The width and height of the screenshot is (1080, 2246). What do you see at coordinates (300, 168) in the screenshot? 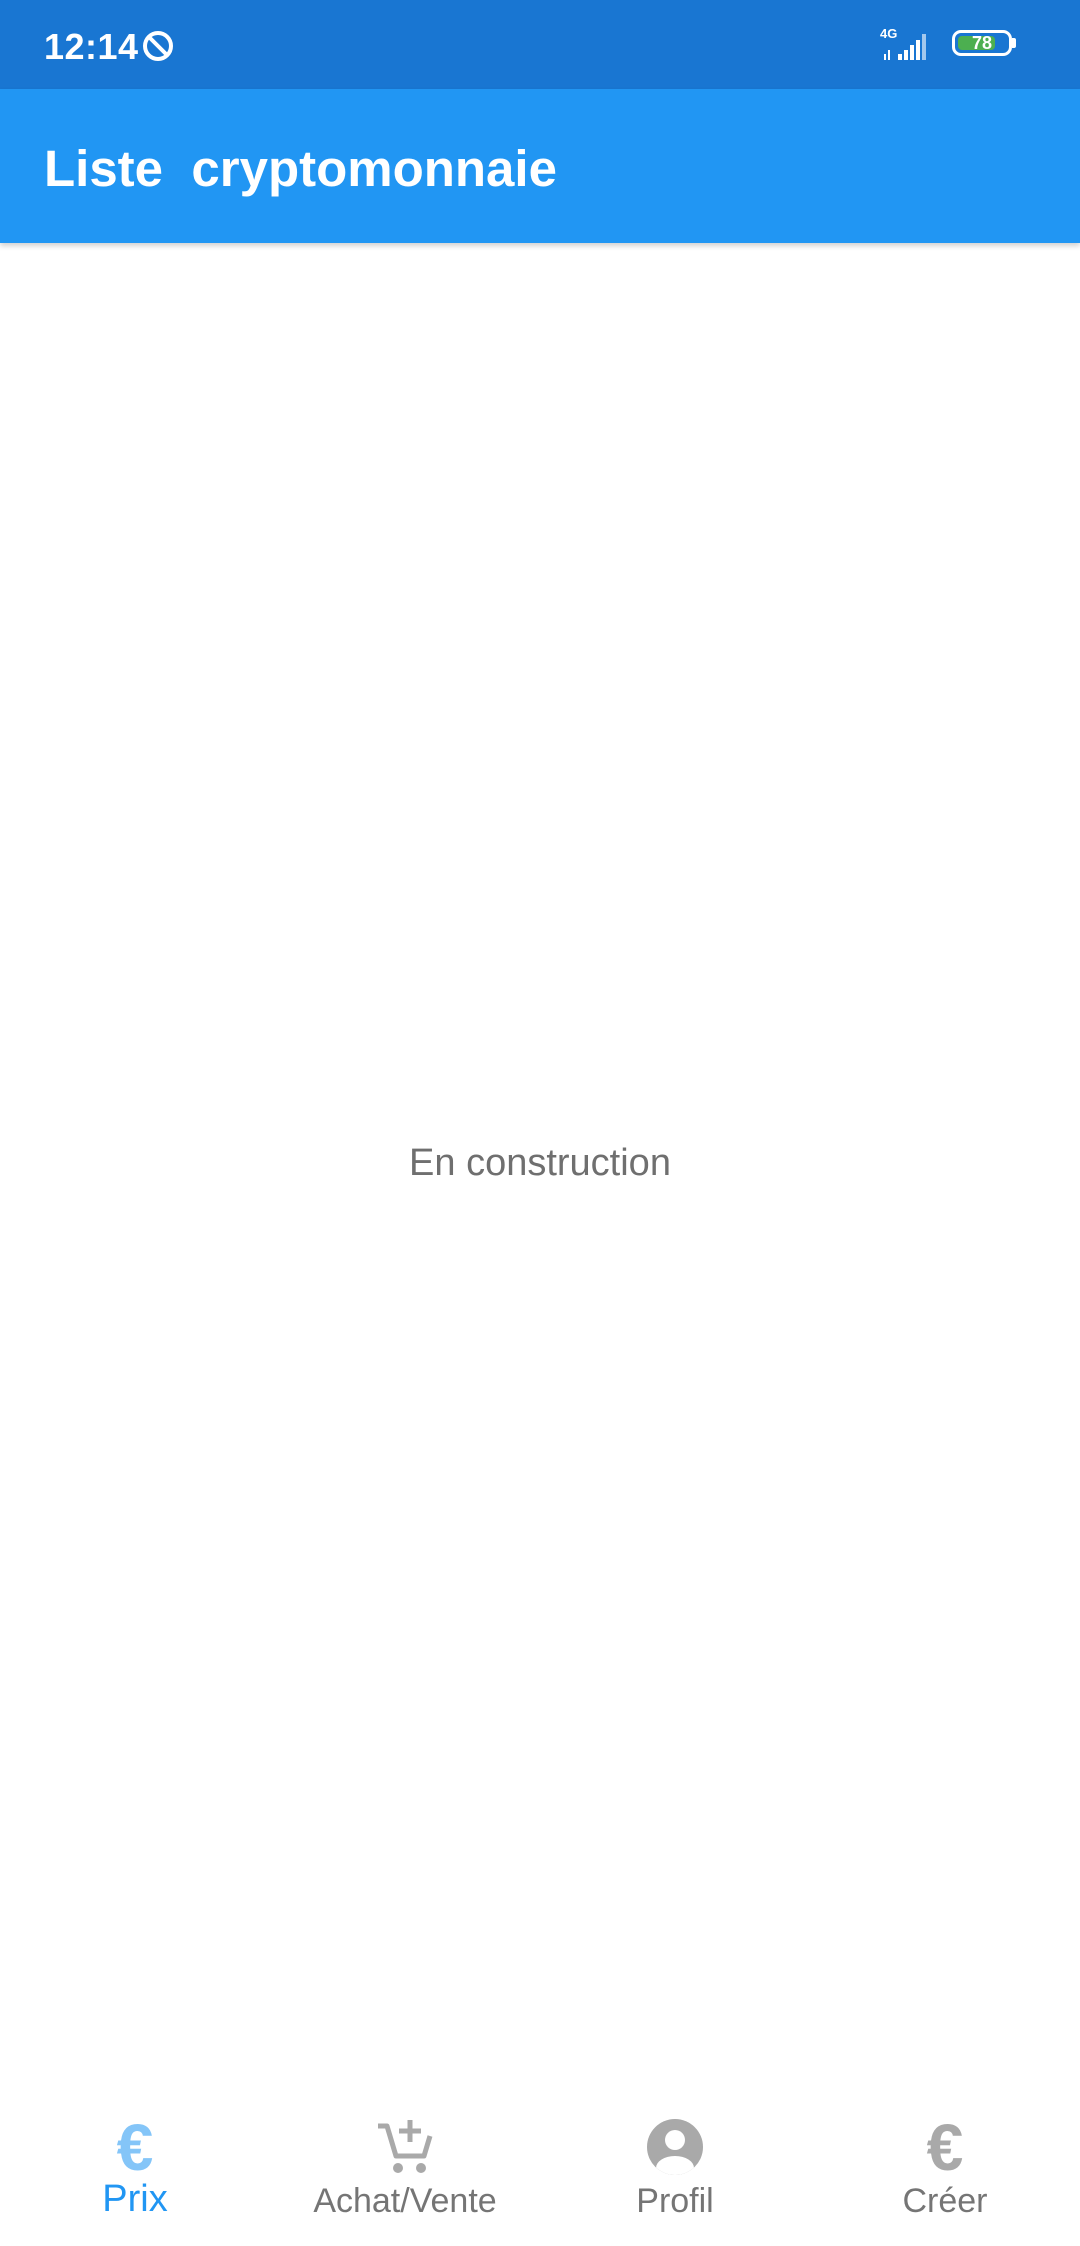
I see `page-title: Liste cryptomonnaie` at bounding box center [300, 168].